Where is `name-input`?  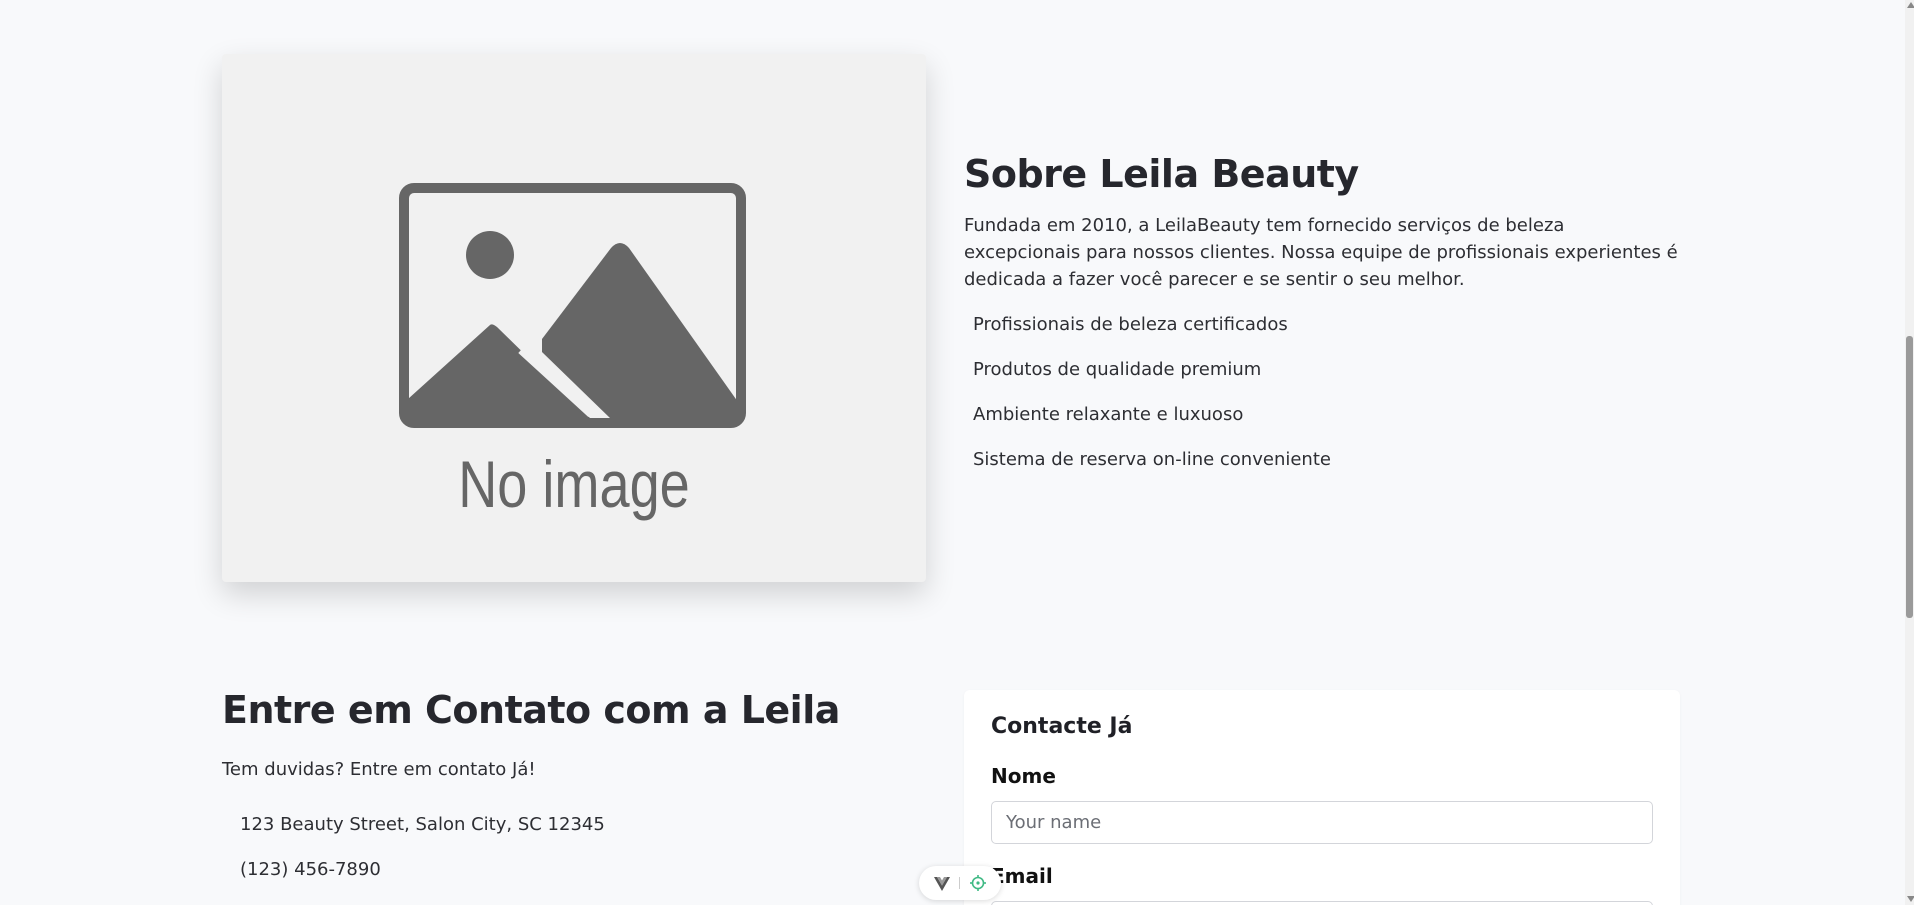 name-input is located at coordinates (1322, 822).